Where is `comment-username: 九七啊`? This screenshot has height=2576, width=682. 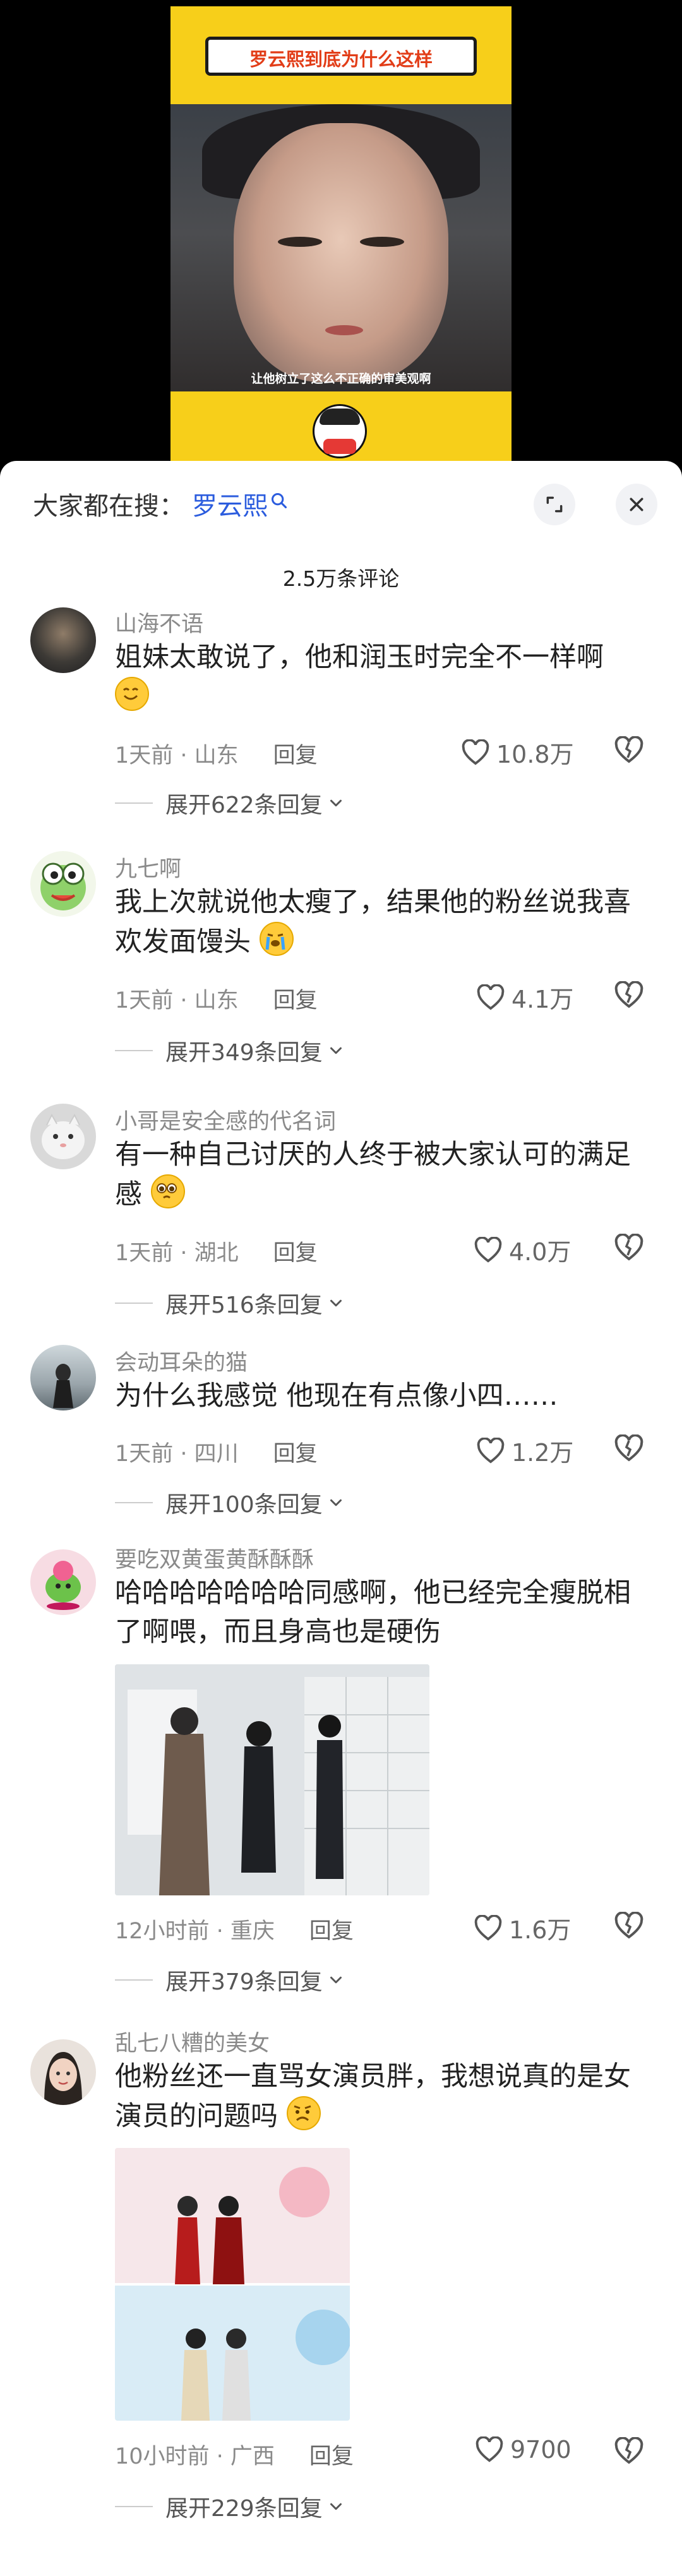
comment-username: 九七啊 is located at coordinates (148, 867).